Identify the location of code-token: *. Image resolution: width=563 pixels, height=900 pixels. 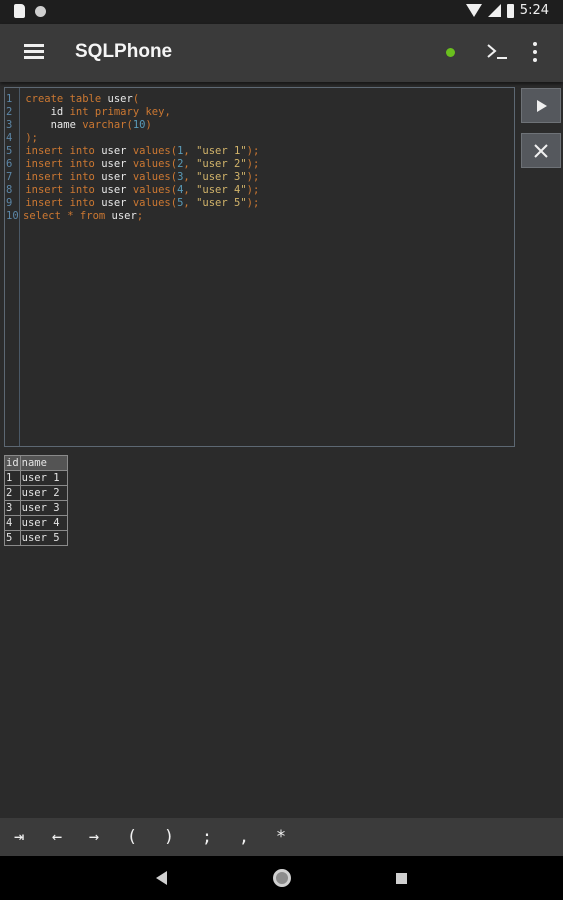
(73, 216).